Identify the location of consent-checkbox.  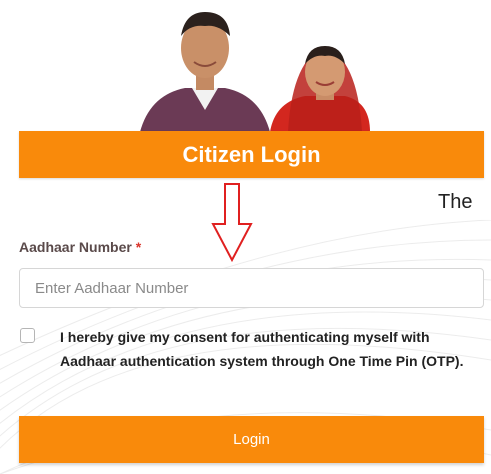
(27, 335).